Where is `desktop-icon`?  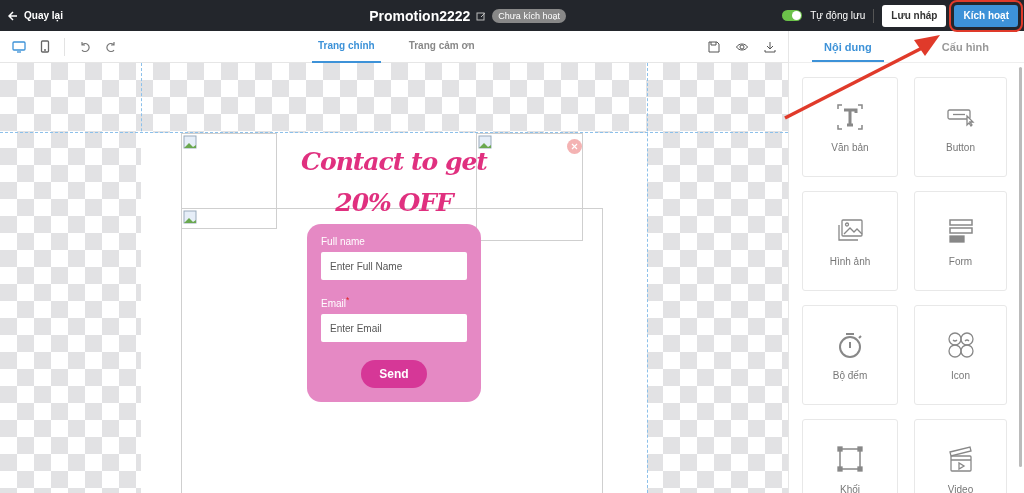
desktop-icon is located at coordinates (19, 46).